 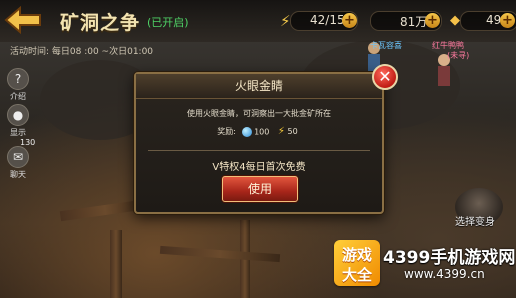 What do you see at coordinates (507, 20) in the screenshot?
I see `add-diamond-button: +` at bounding box center [507, 20].